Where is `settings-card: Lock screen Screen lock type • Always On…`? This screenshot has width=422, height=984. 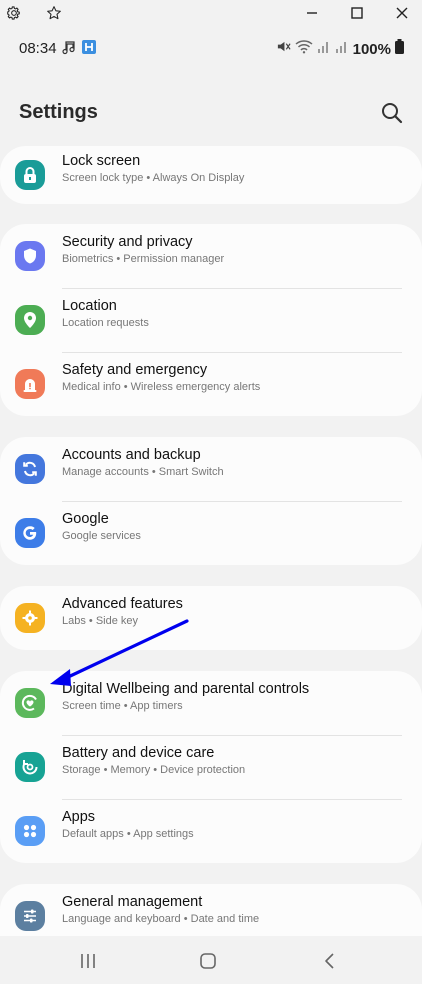
settings-card: Lock screen Screen lock type • Always On… is located at coordinates (211, 175).